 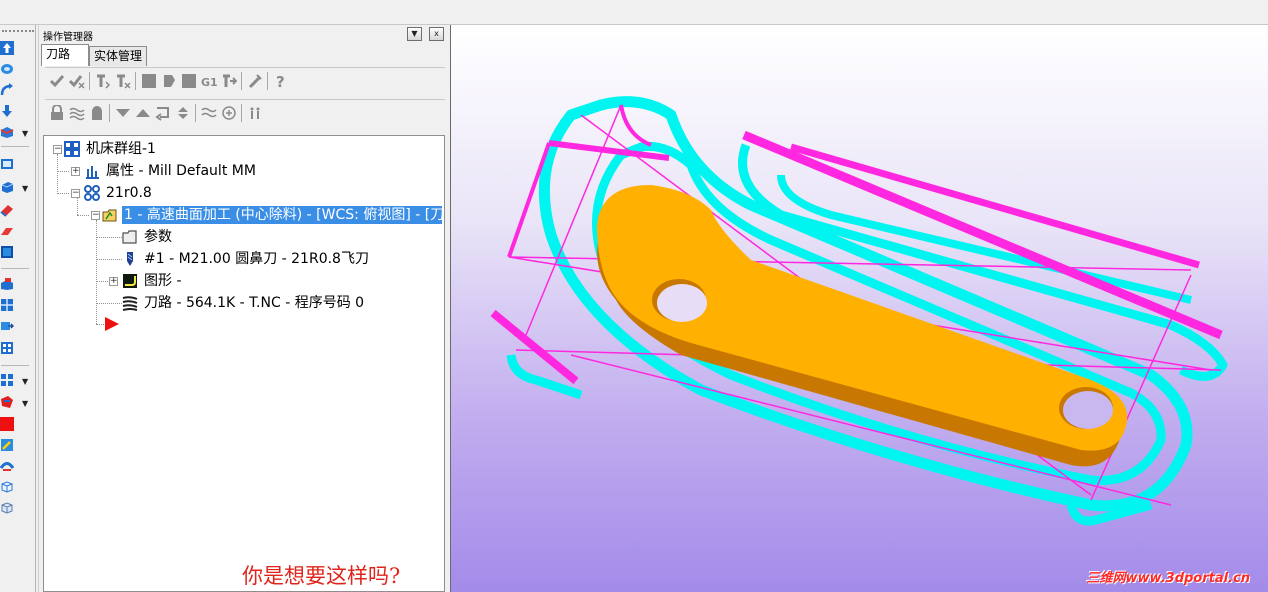 What do you see at coordinates (7, 210) in the screenshot?
I see `red-plane-icon` at bounding box center [7, 210].